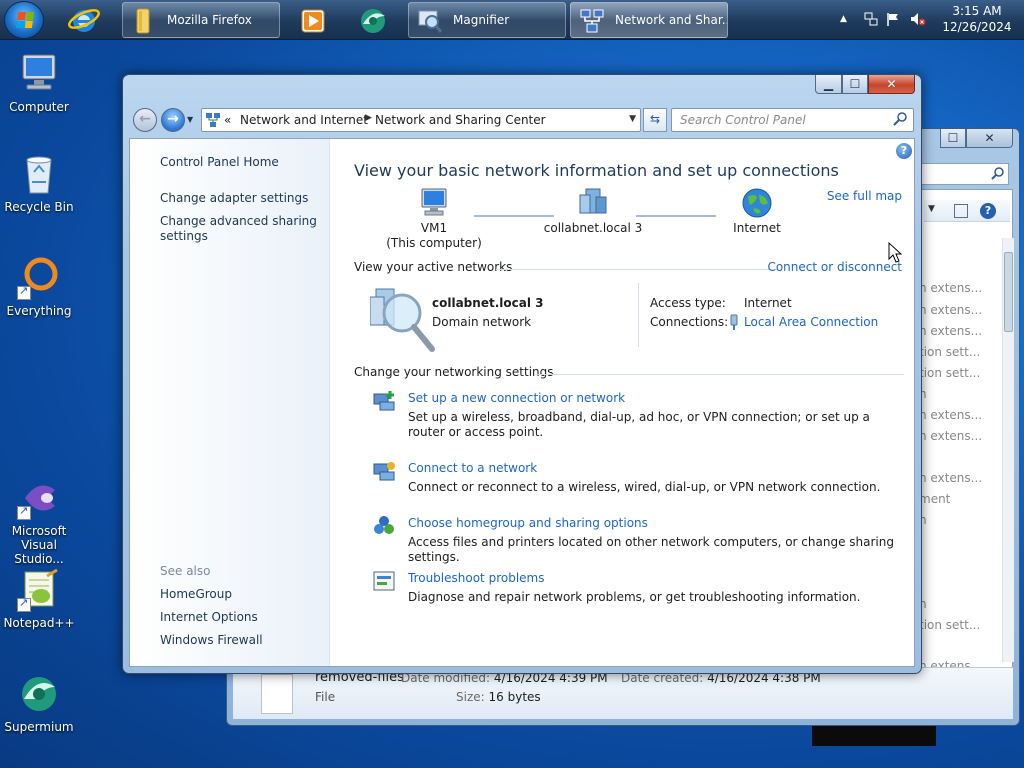  I want to click on desktop-icon-notepad-plus-plus: Notepad++, so click(39, 599).